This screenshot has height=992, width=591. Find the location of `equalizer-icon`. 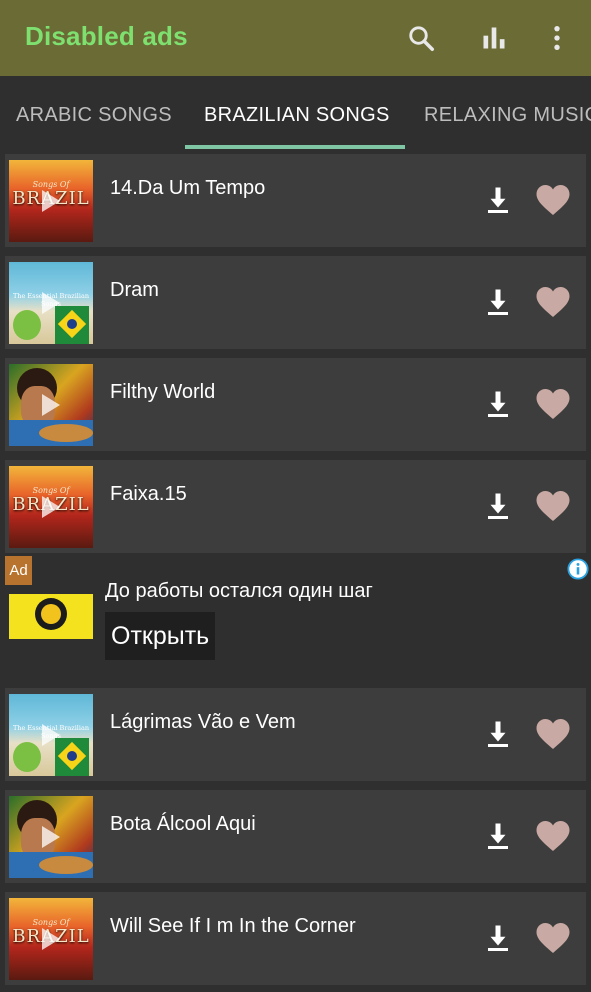

equalizer-icon is located at coordinates (494, 38).